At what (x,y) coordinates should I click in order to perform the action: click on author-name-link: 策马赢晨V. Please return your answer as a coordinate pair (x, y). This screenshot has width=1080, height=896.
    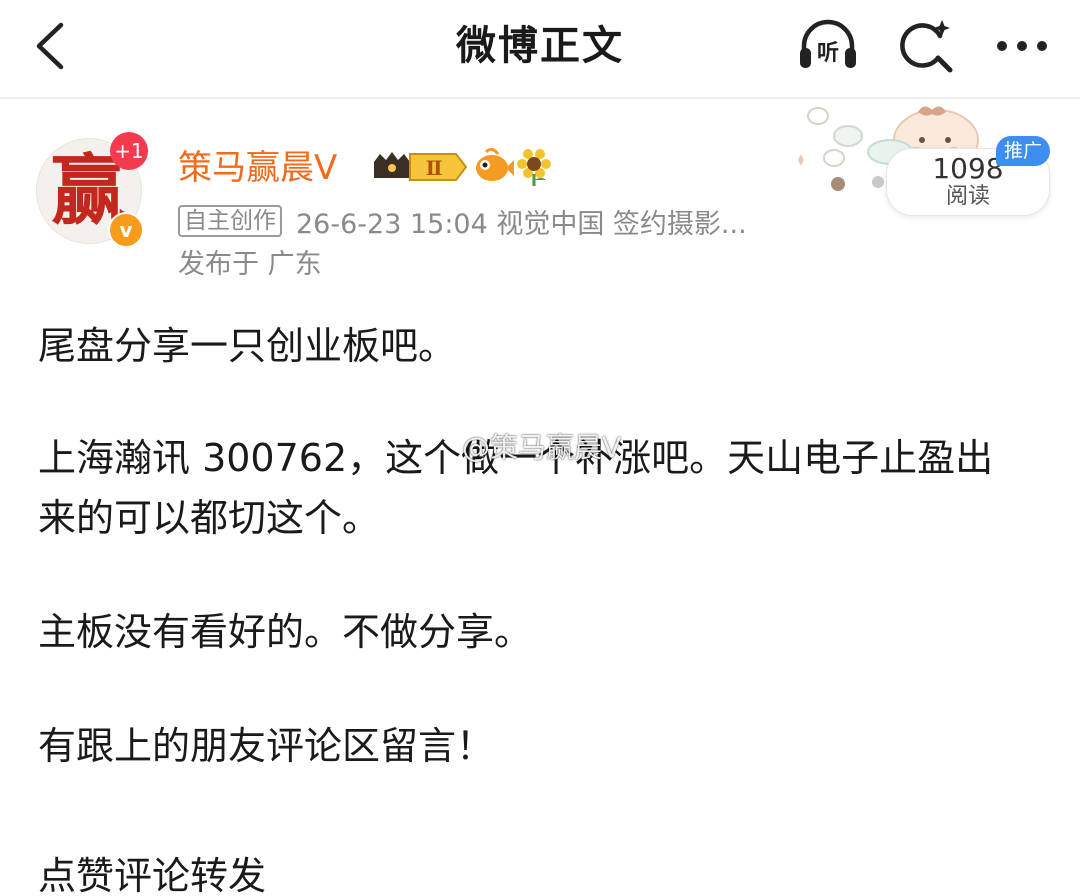
    Looking at the image, I should click on (257, 168).